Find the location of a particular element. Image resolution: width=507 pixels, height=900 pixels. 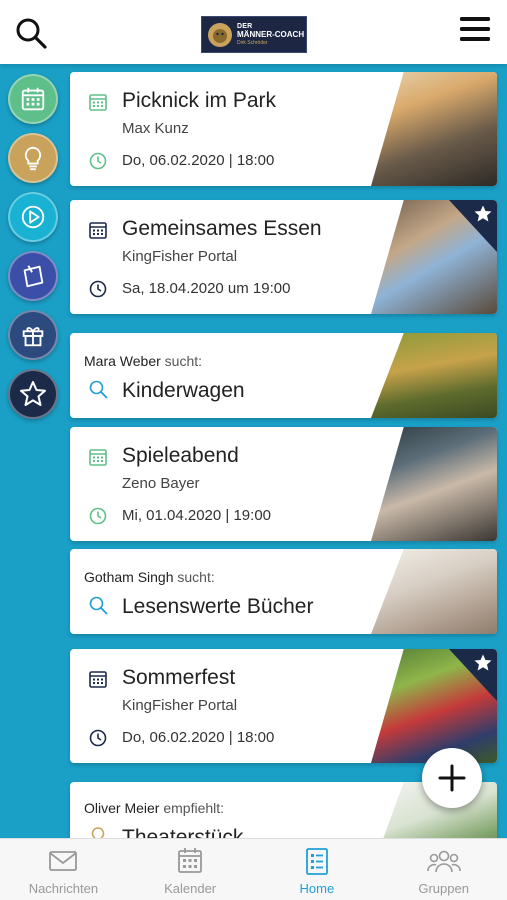

bottom-navigation: Nachrichten Kalender Home Gruppen is located at coordinates (253, 869).